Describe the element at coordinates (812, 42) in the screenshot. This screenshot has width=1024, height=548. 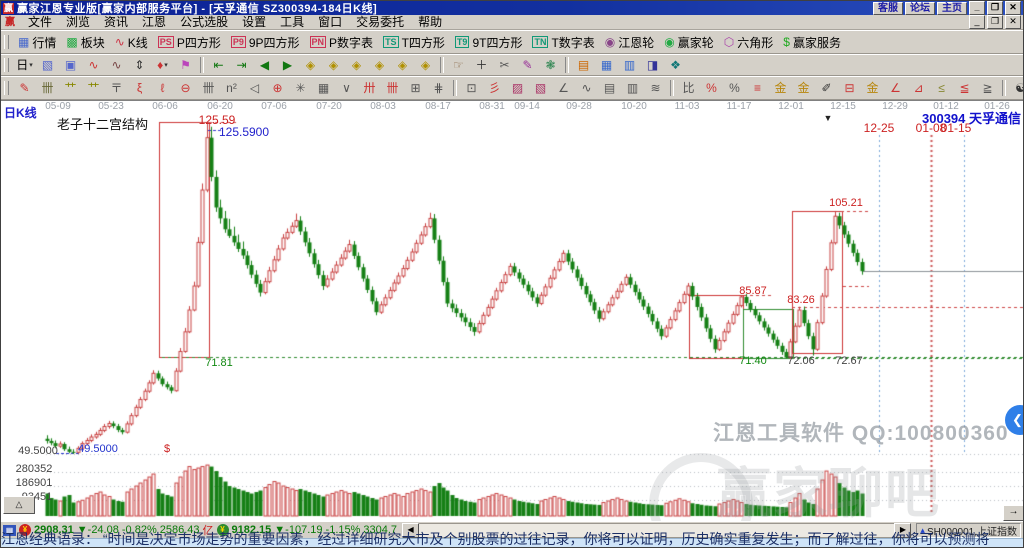
I see `winner-service-button: $ 赢家服务` at that location.